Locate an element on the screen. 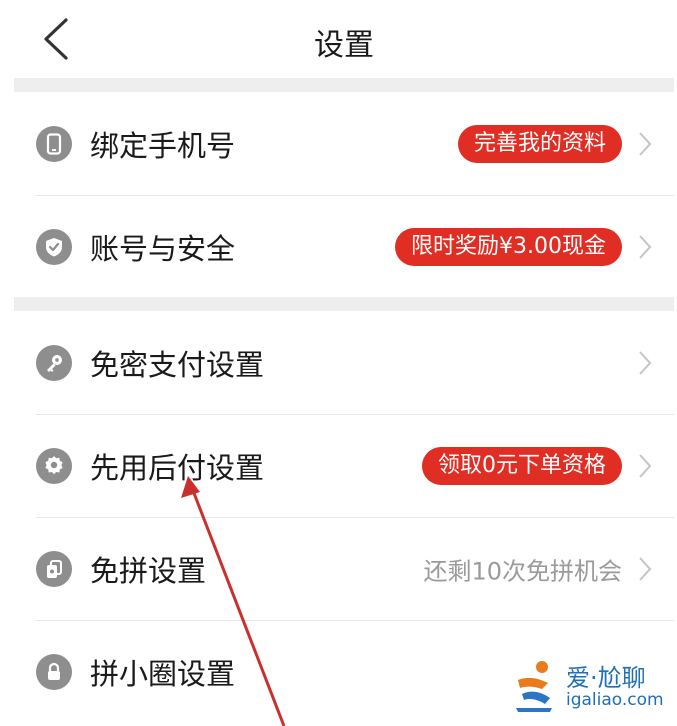 This screenshot has height=726, width=677. watermark-logo-icon is located at coordinates (534, 686).